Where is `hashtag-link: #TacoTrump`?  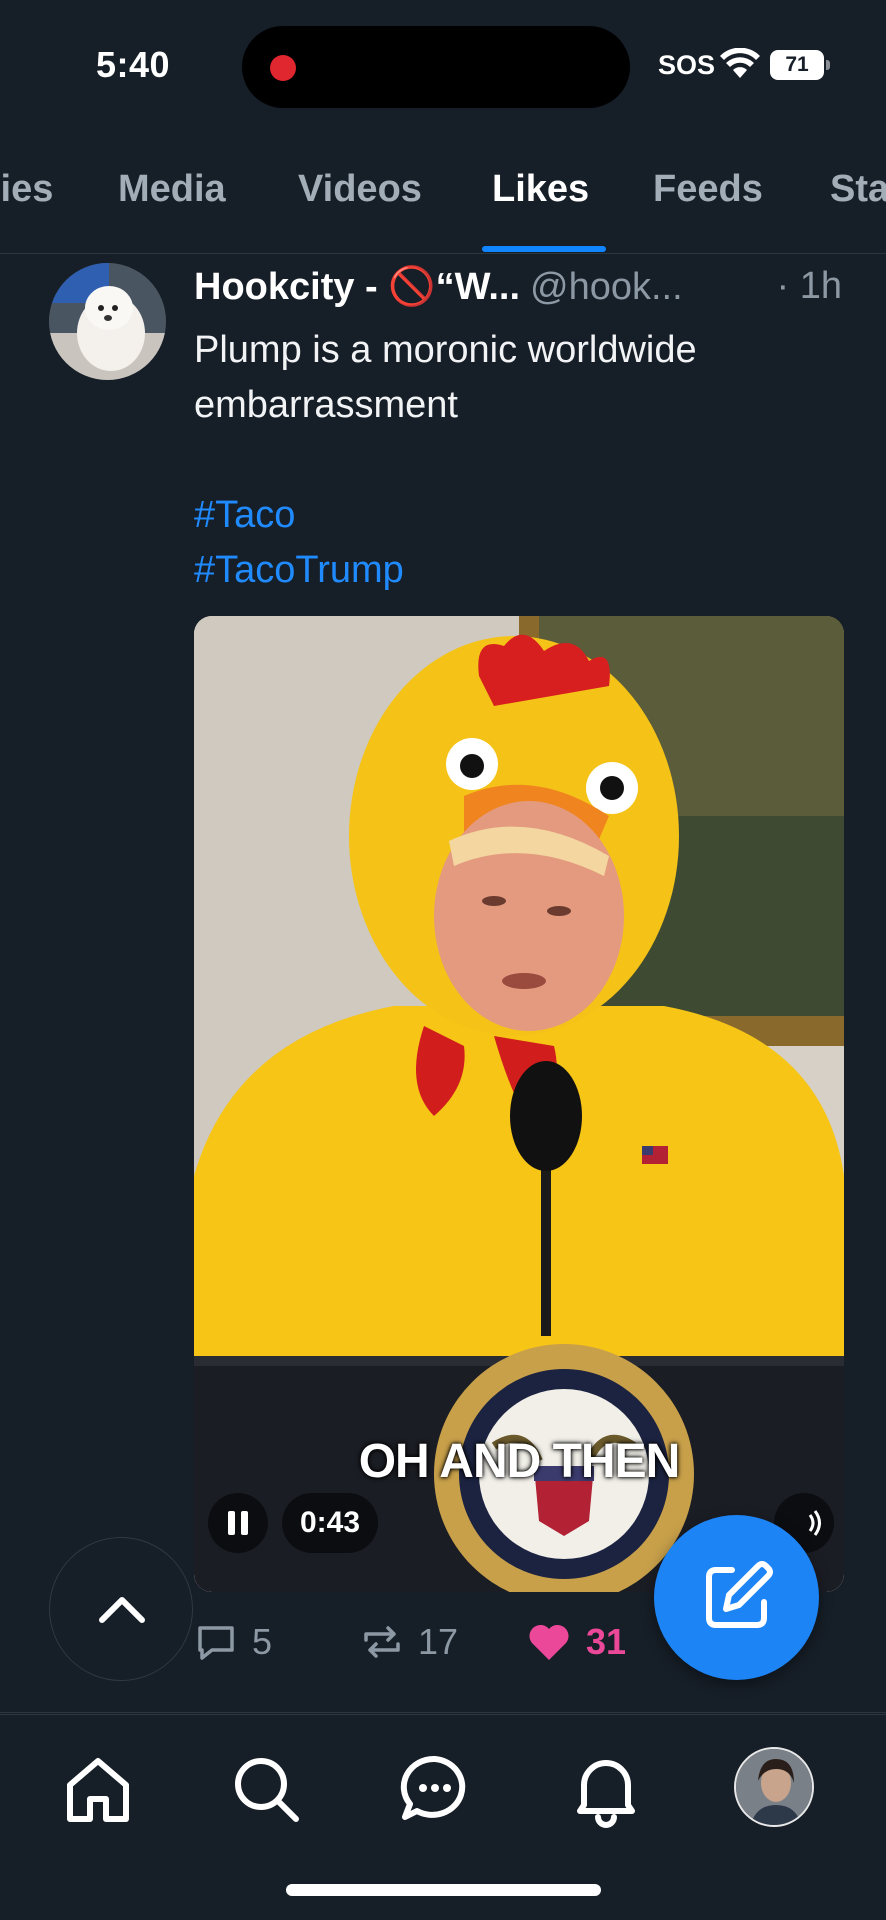 hashtag-link: #TacoTrump is located at coordinates (524, 570).